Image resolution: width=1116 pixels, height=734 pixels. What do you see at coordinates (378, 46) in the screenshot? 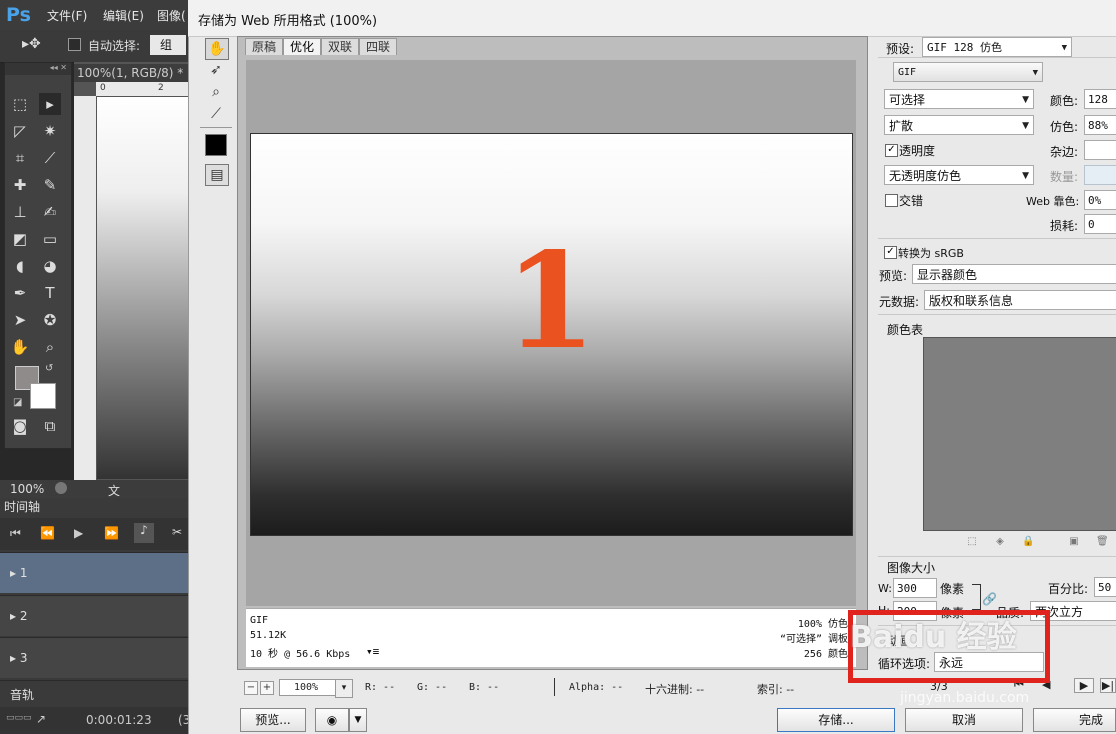
I see `tab-4-up: 四联` at bounding box center [378, 46].